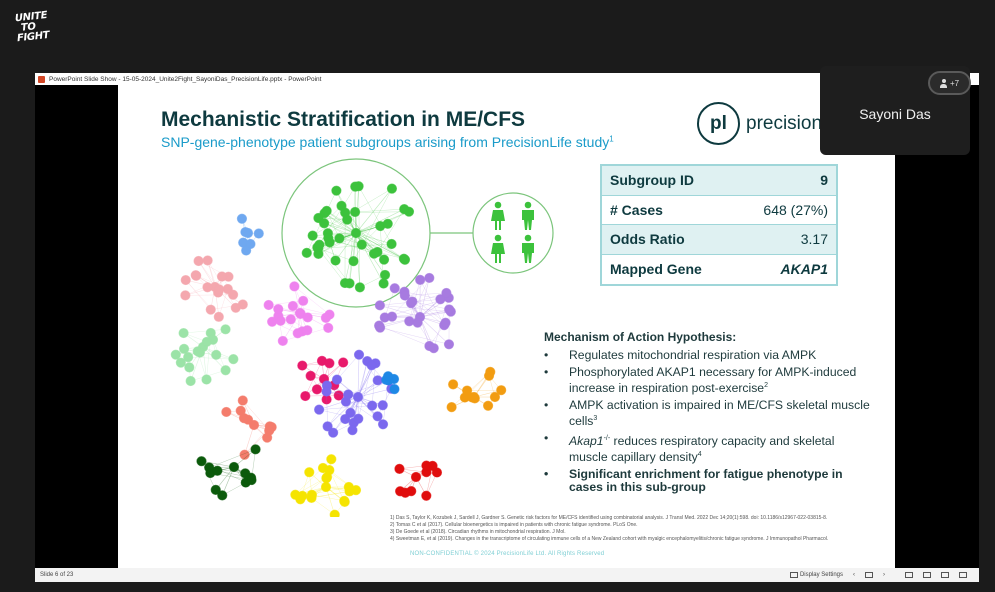 The width and height of the screenshot is (995, 592). I want to click on normal-view-icon, so click(909, 575).